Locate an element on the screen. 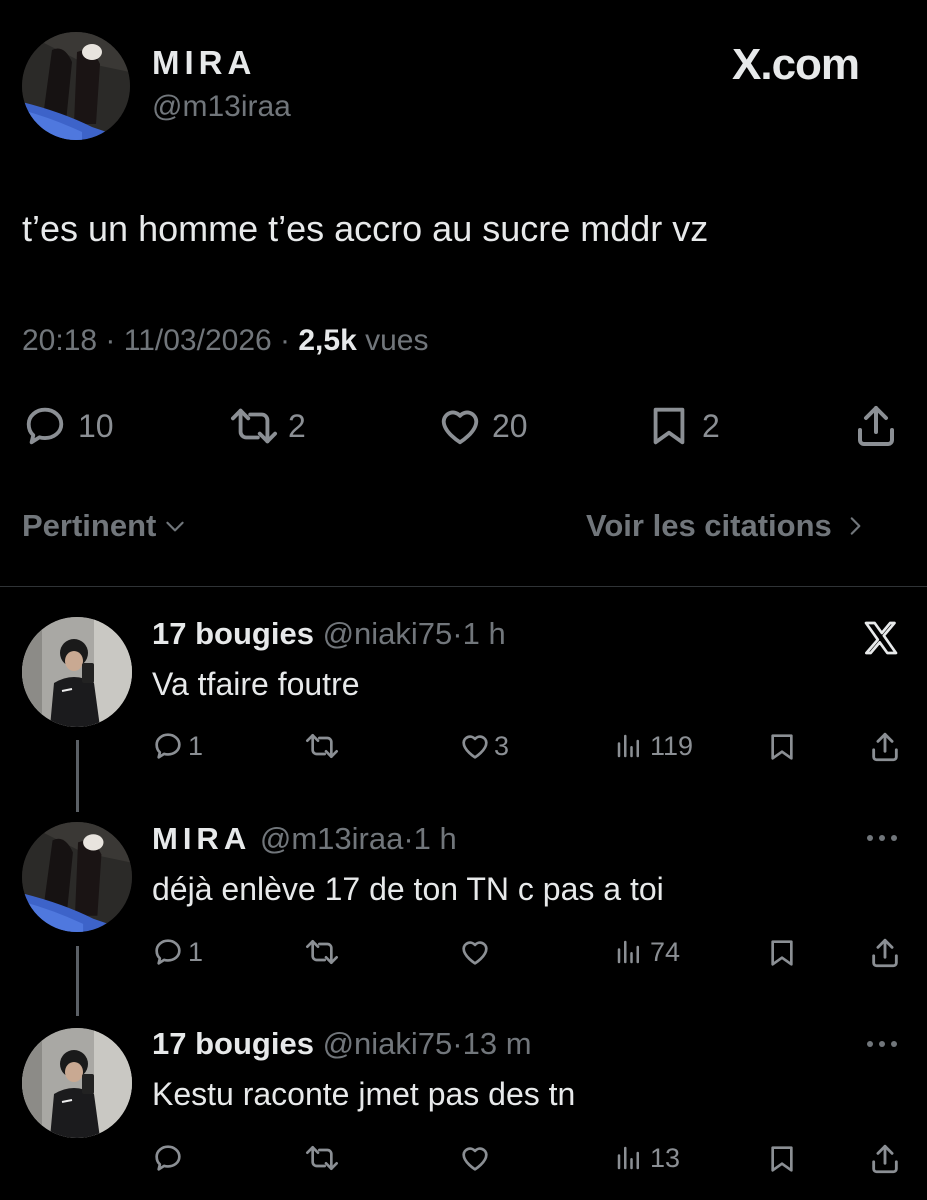 The height and width of the screenshot is (1200, 927). x-logo-icon is located at coordinates (881, 638).